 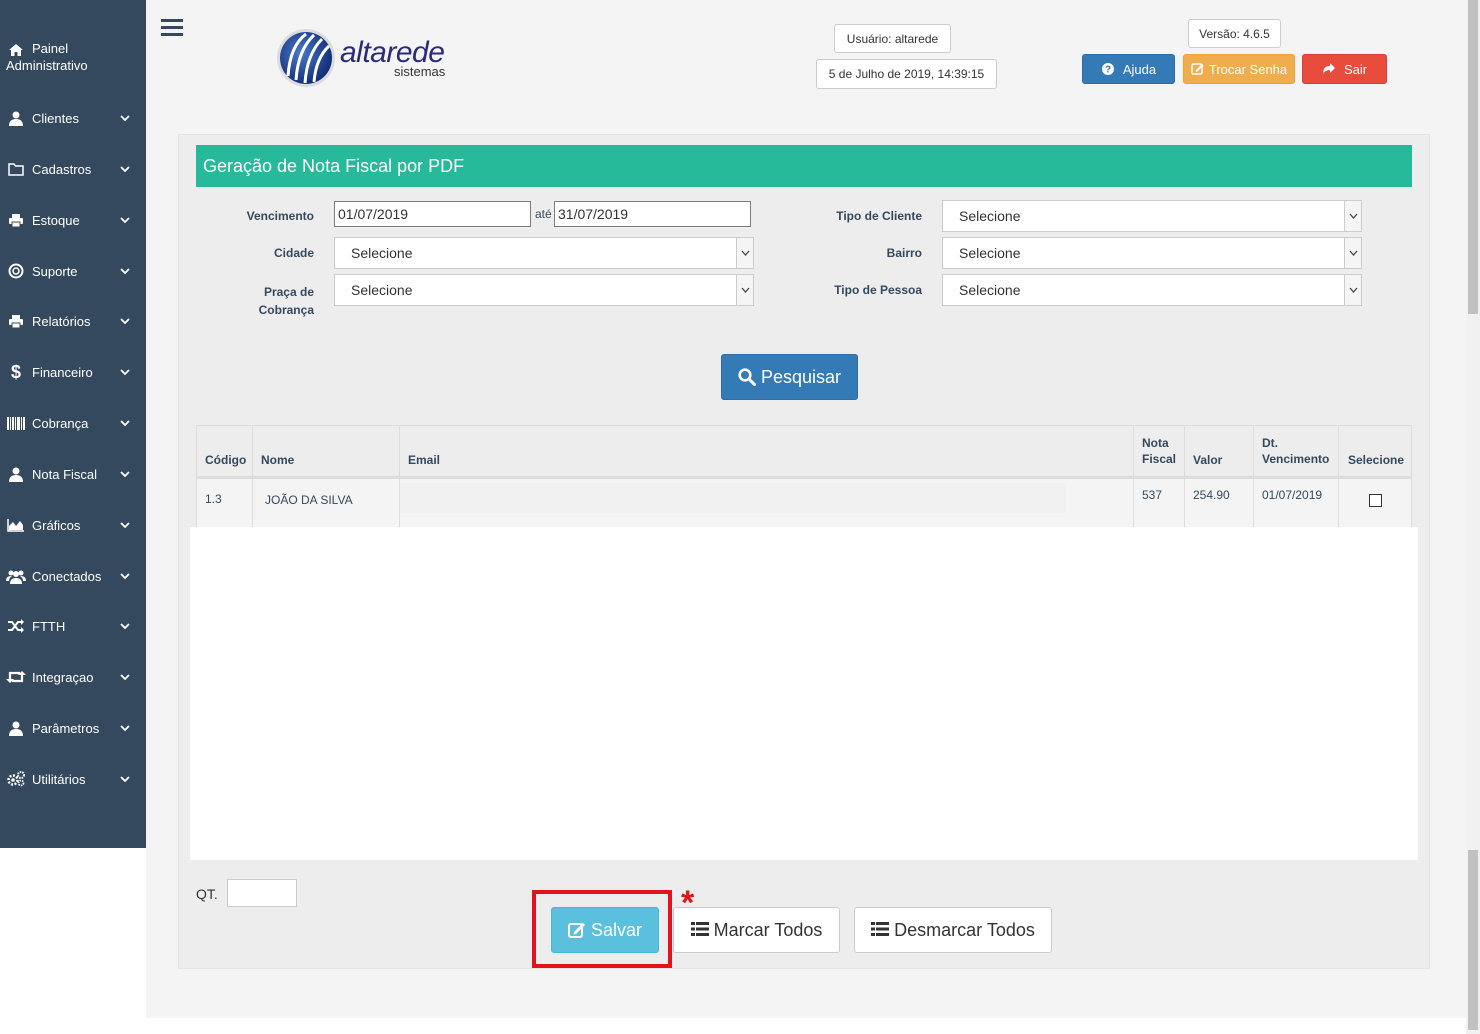 I want to click on sidebar-item-label: Gráficos, so click(x=56, y=525).